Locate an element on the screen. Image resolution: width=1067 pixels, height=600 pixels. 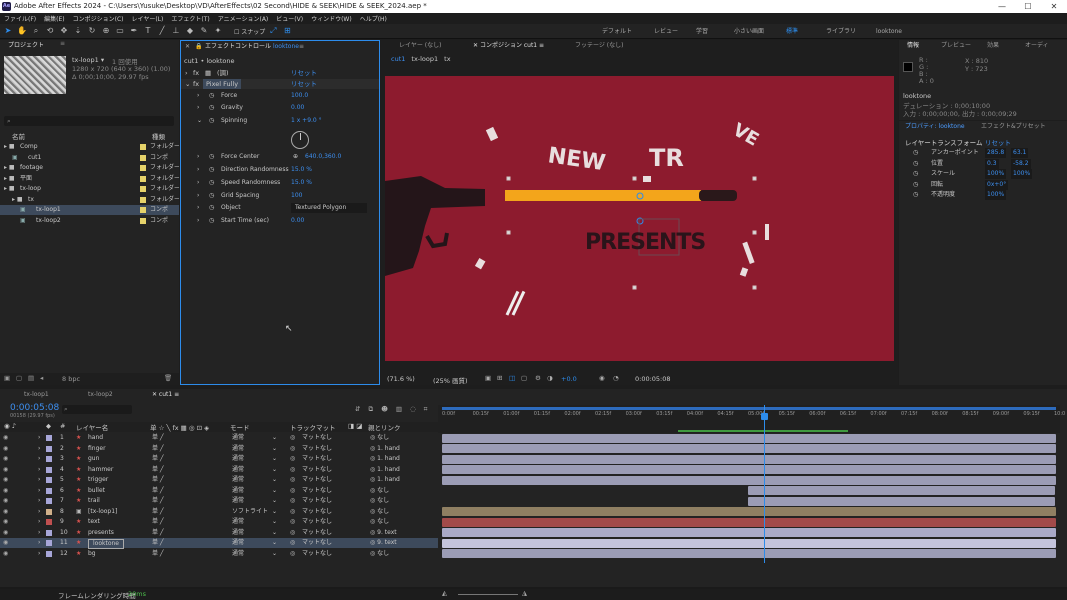
layer-parent-select: ◎ なし is located at coordinates (379, 554).